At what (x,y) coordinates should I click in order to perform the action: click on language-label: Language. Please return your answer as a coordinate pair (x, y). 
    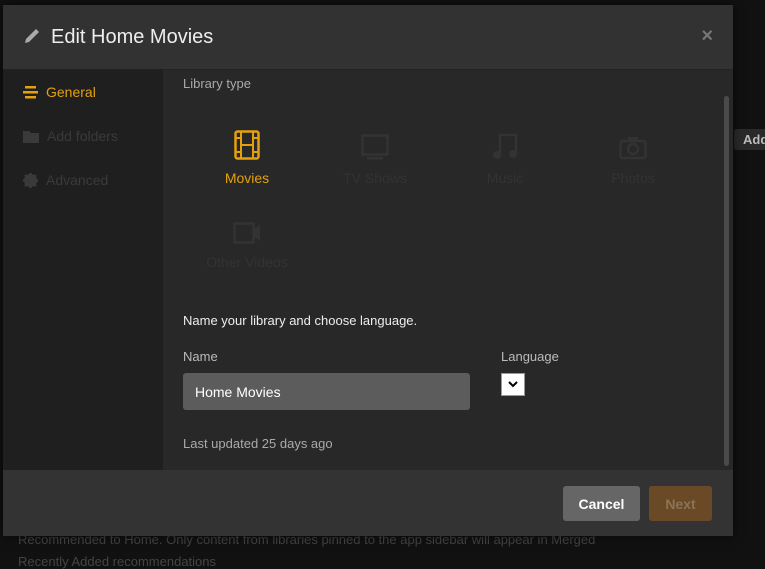
    Looking at the image, I should click on (530, 356).